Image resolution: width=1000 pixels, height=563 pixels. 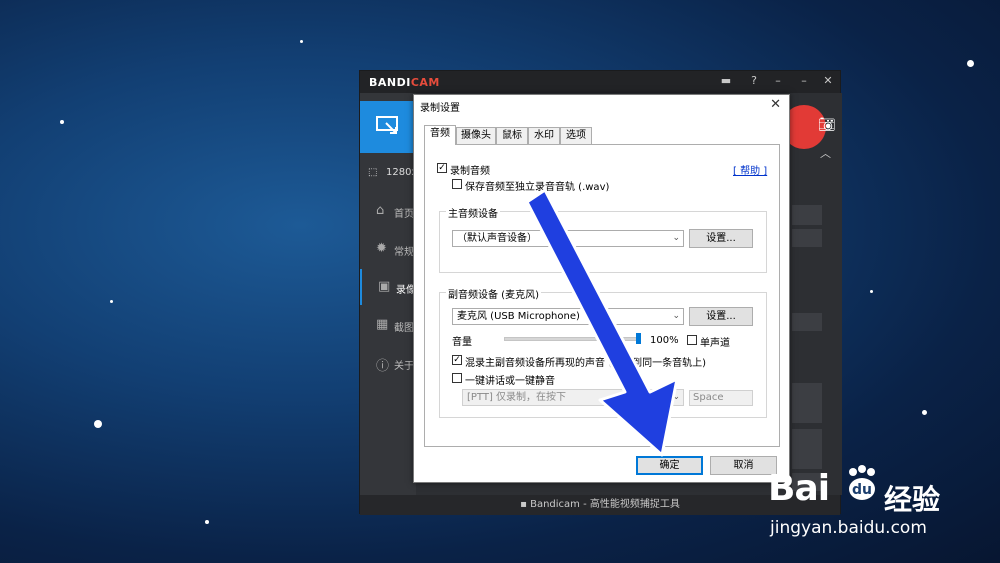 What do you see at coordinates (881, 508) in the screenshot?
I see `baidu-watermark: Bai du 经验 jingyan.baidu.com` at bounding box center [881, 508].